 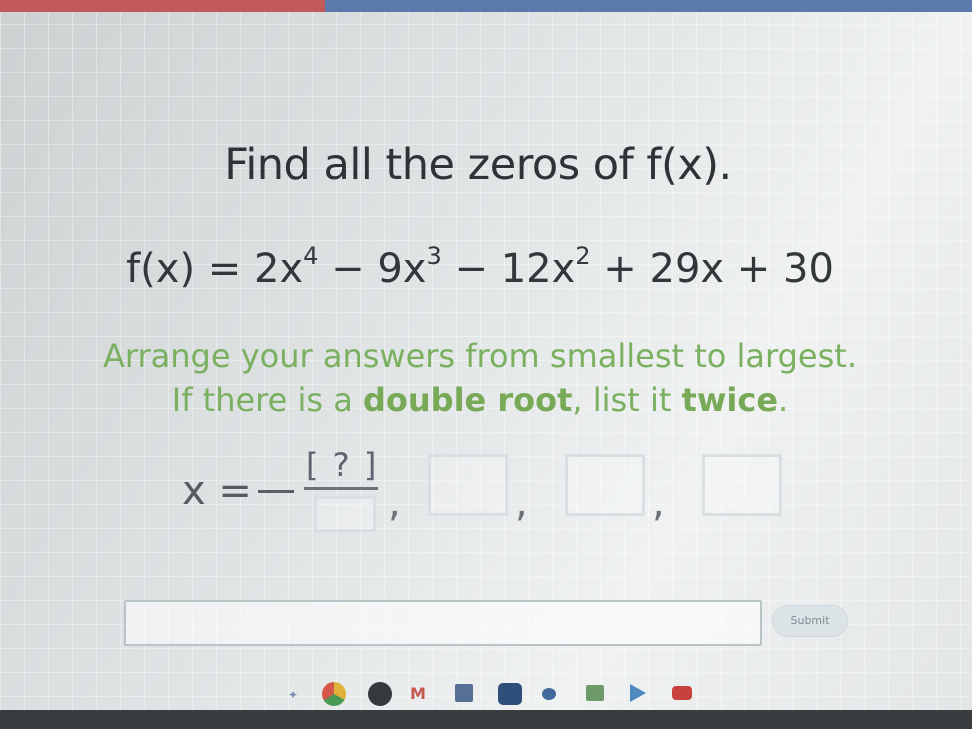 I want to click on exponent-3: 2, so click(x=583, y=256).